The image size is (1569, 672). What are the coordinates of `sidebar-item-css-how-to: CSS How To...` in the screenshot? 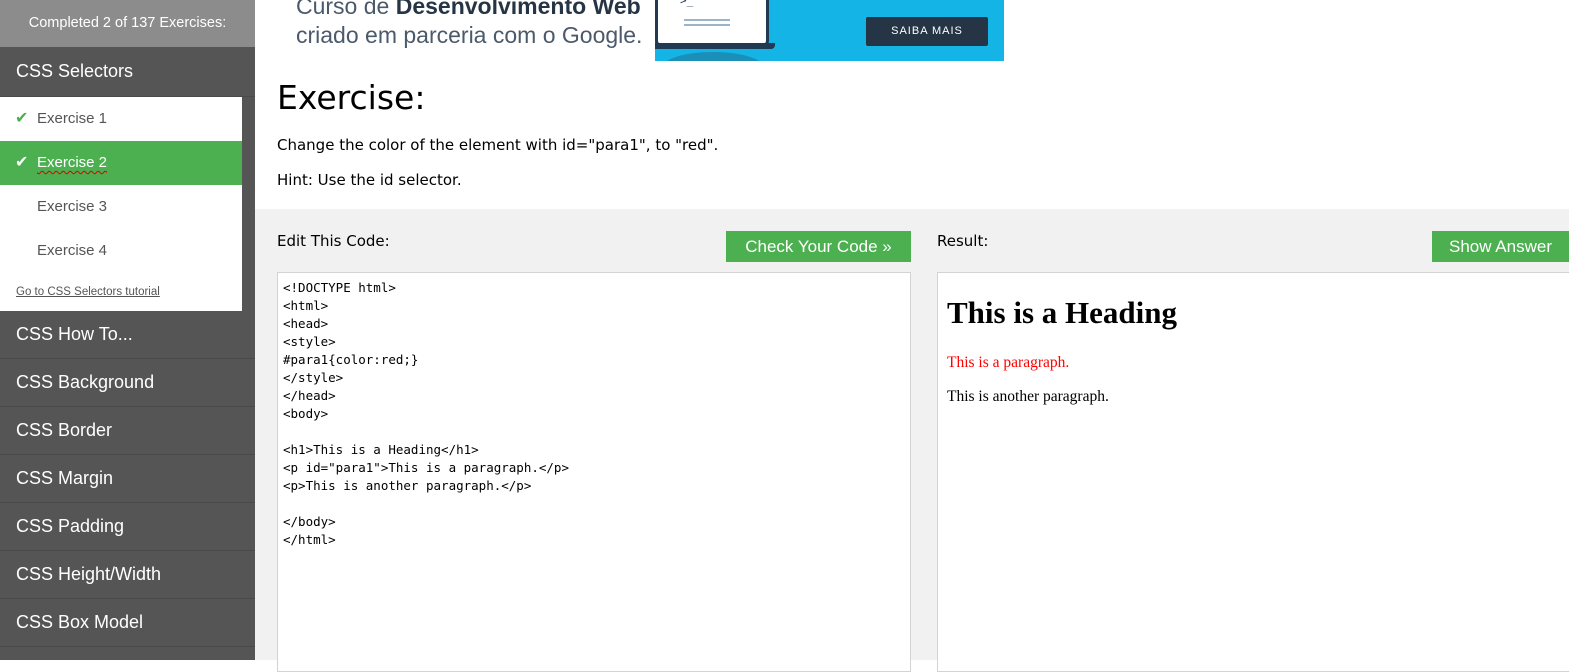 It's located at (127, 335).